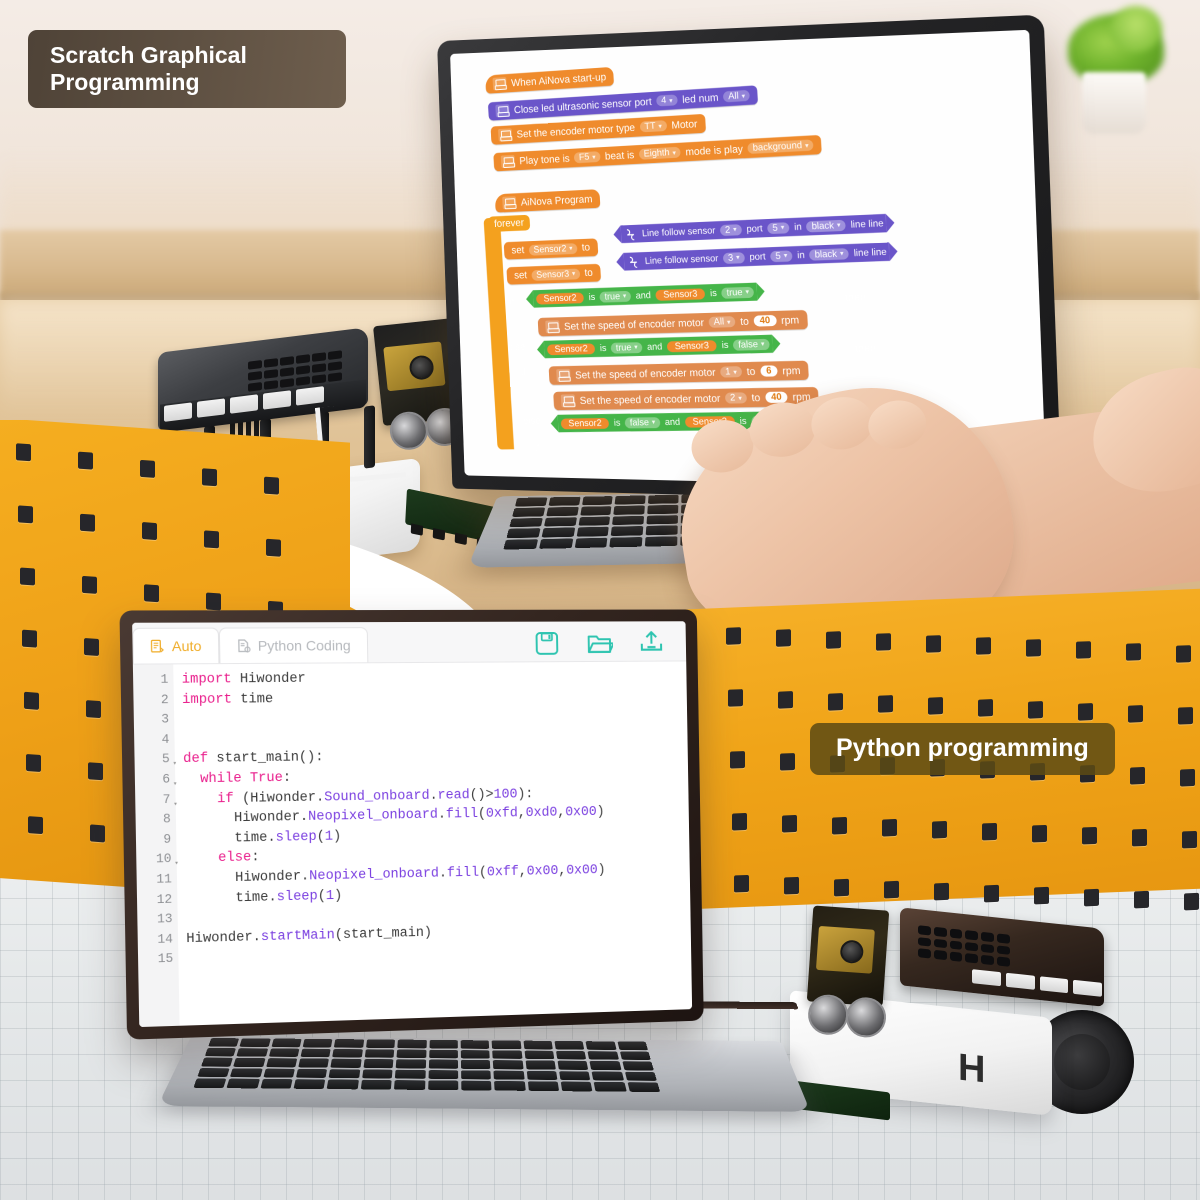 This screenshot has height=1200, width=1200. What do you see at coordinates (733, 257) in the screenshot?
I see `sensor-index: 3 ▾` at bounding box center [733, 257].